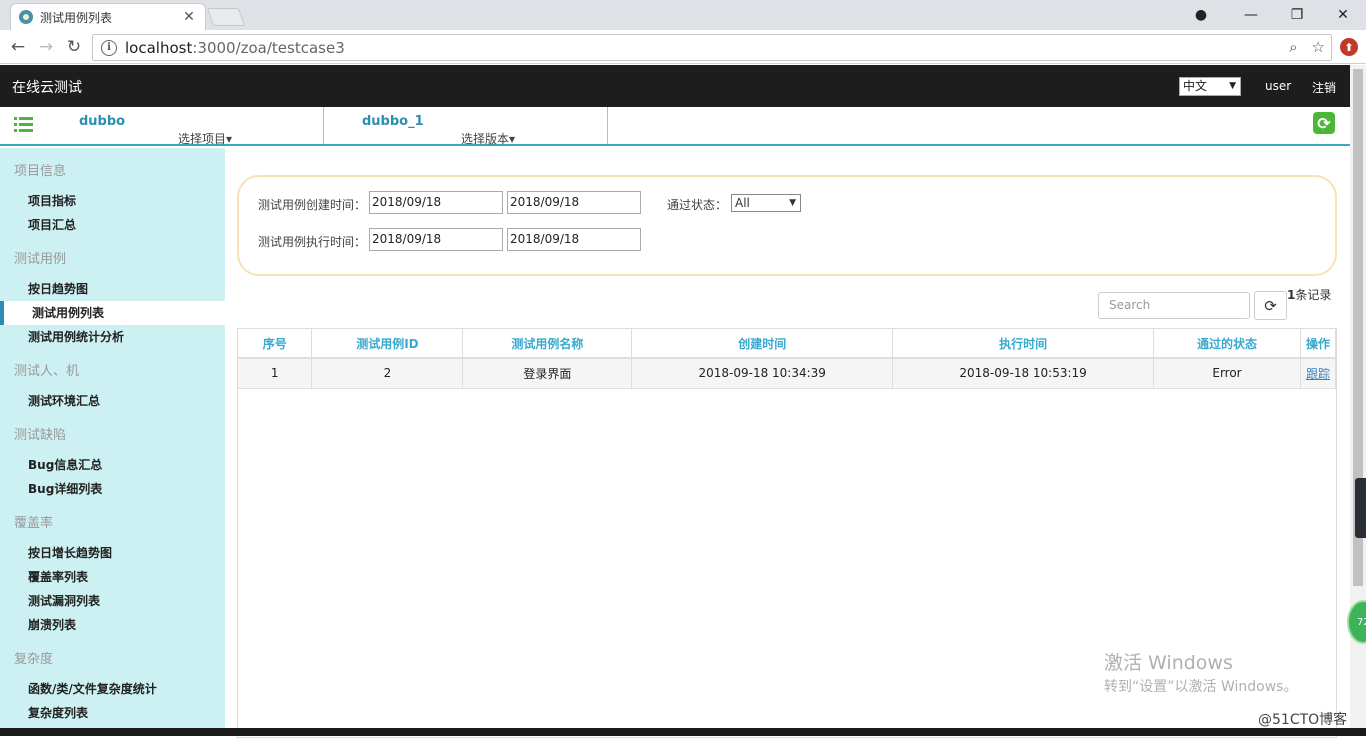  I want to click on user-link: user, so click(1278, 86).